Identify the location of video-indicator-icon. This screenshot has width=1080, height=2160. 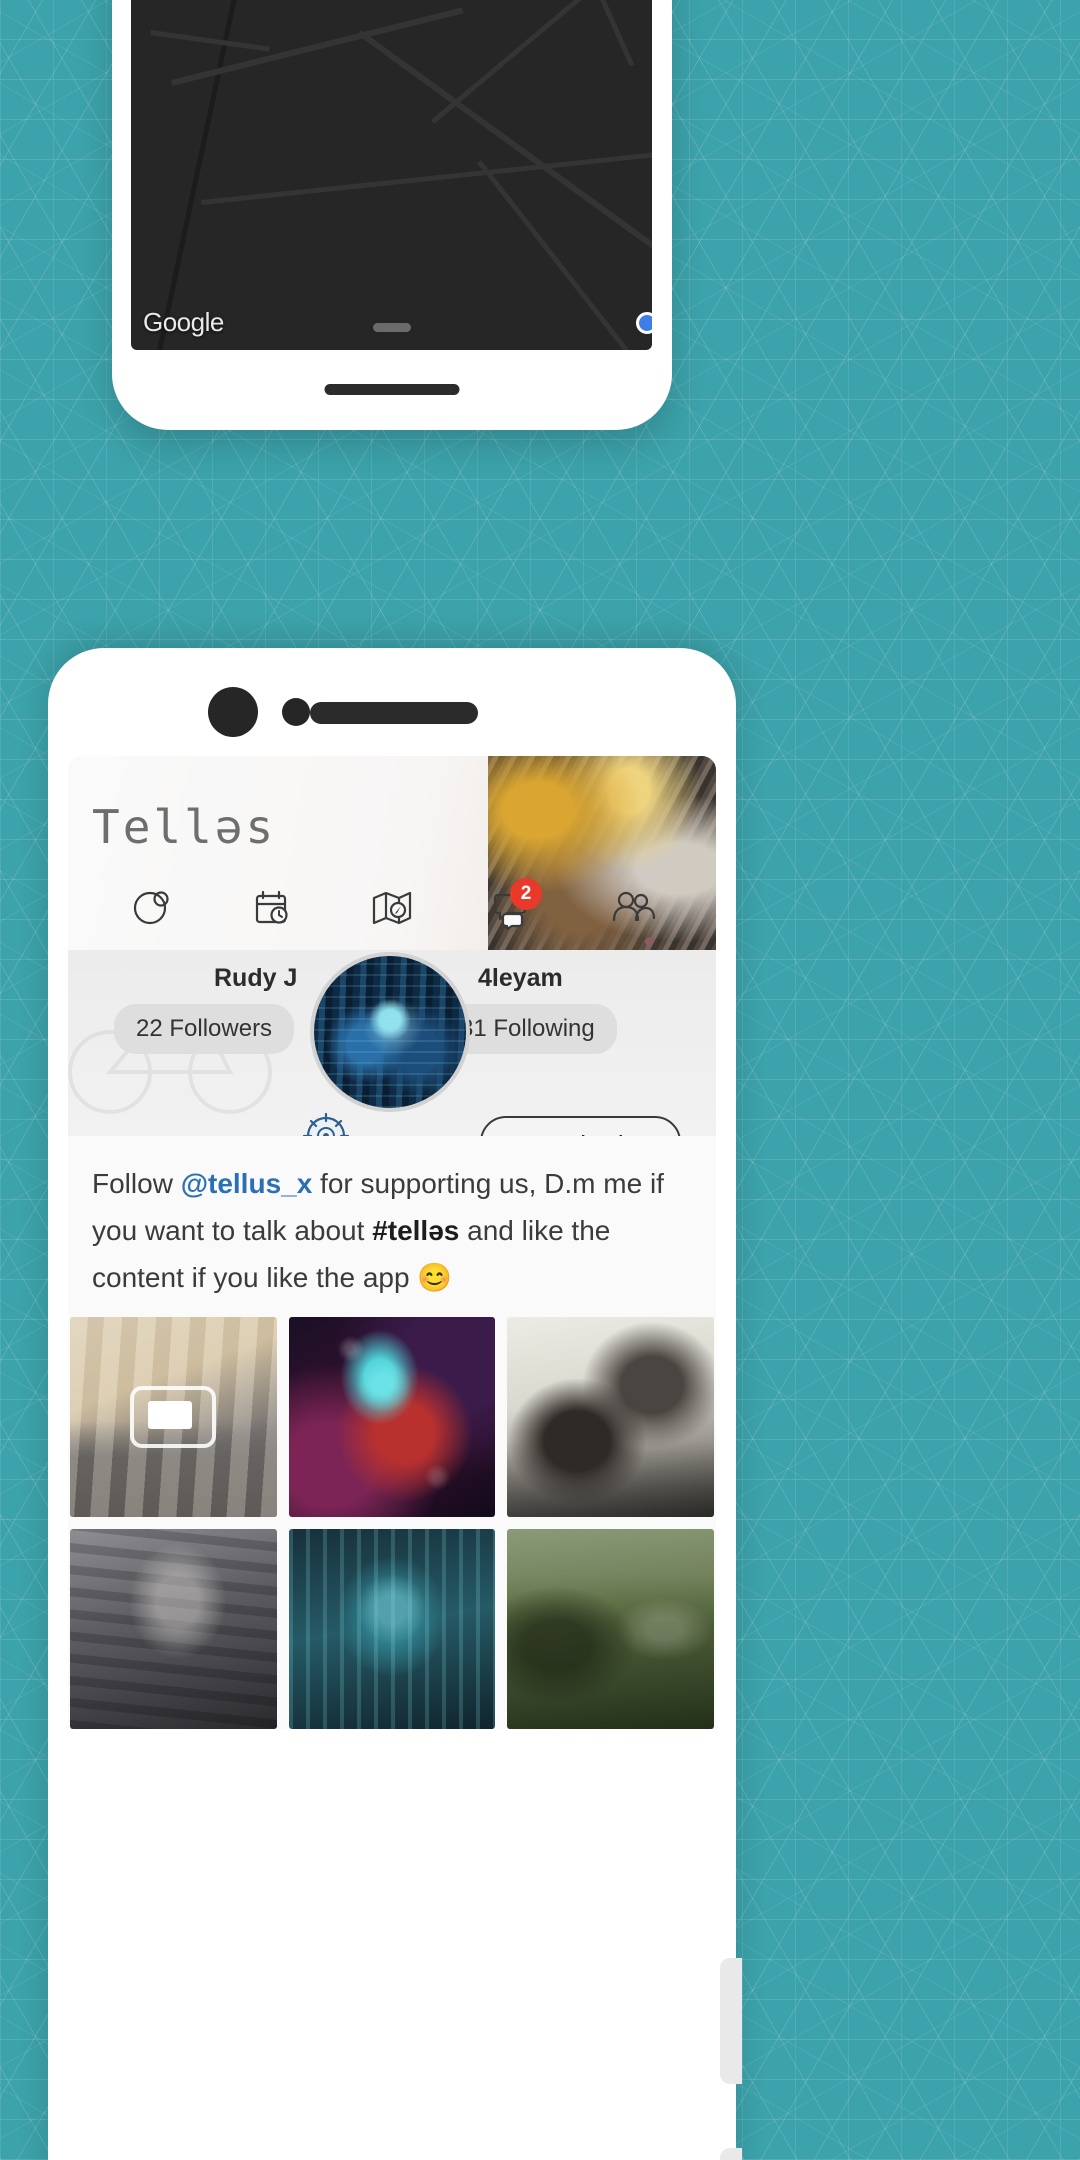
(173, 1417).